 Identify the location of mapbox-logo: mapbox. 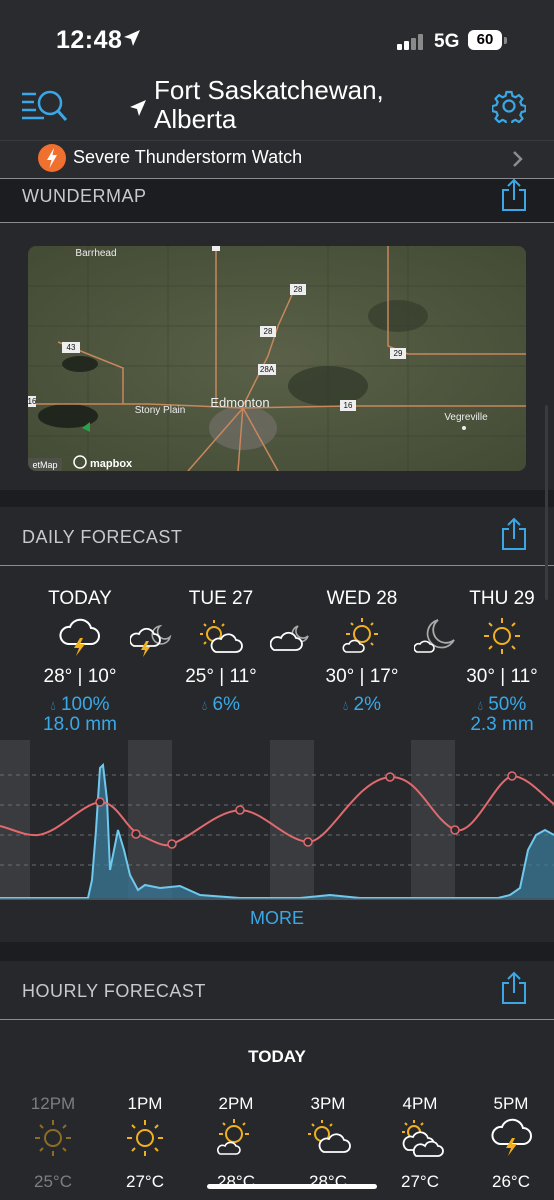
(111, 464).